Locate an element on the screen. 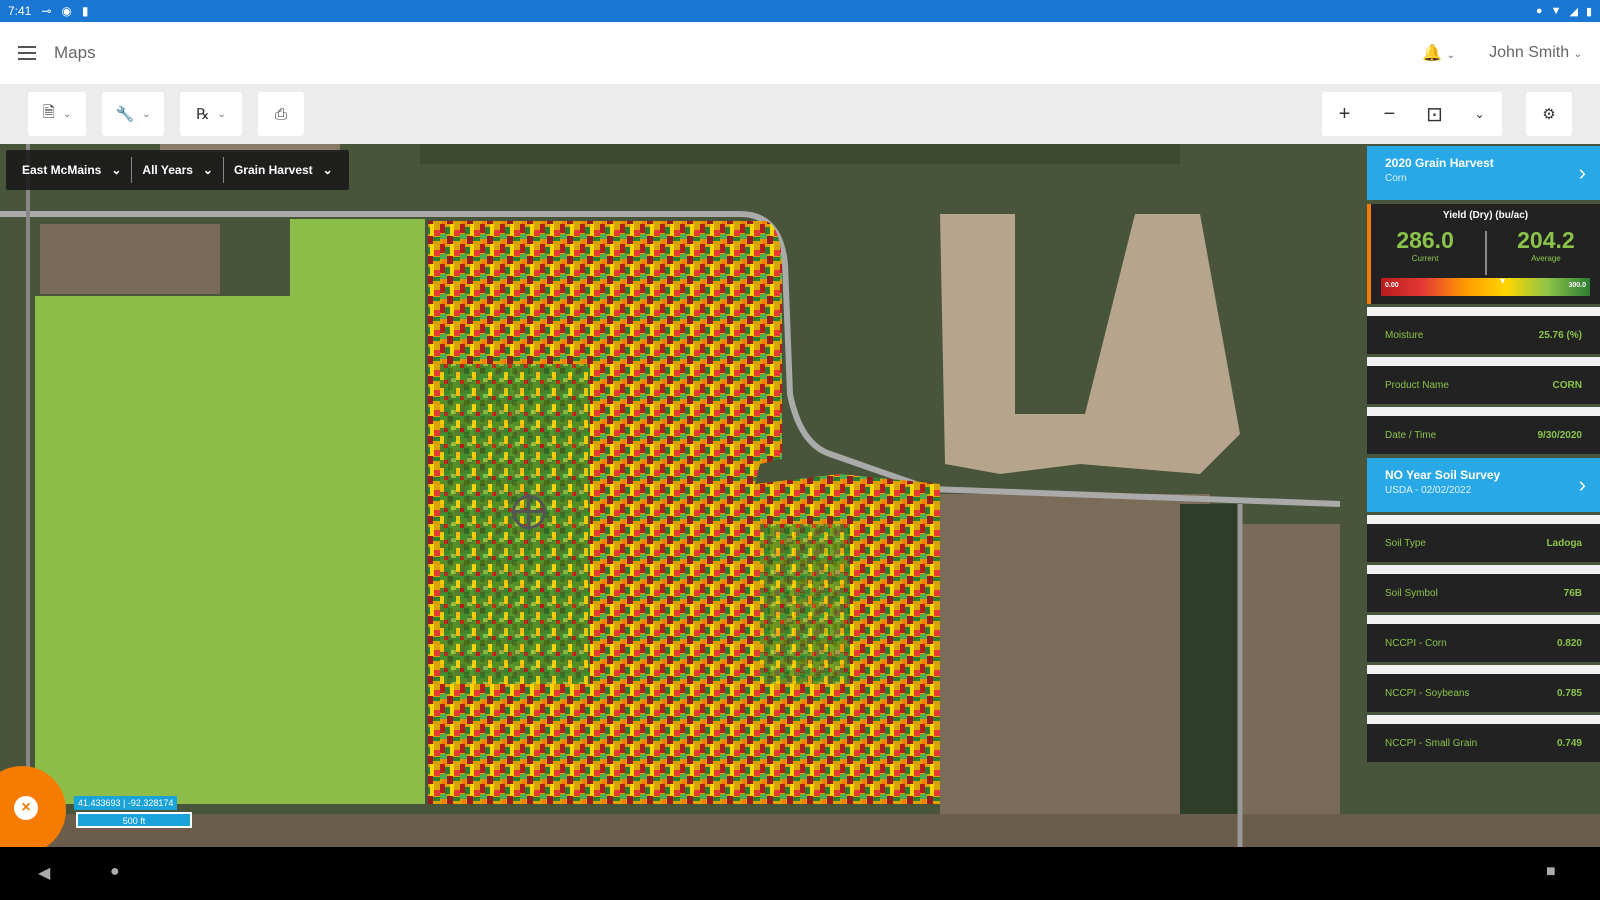 This screenshot has height=900, width=1600. fit-extent-button: ⊡ is located at coordinates (1434, 114).